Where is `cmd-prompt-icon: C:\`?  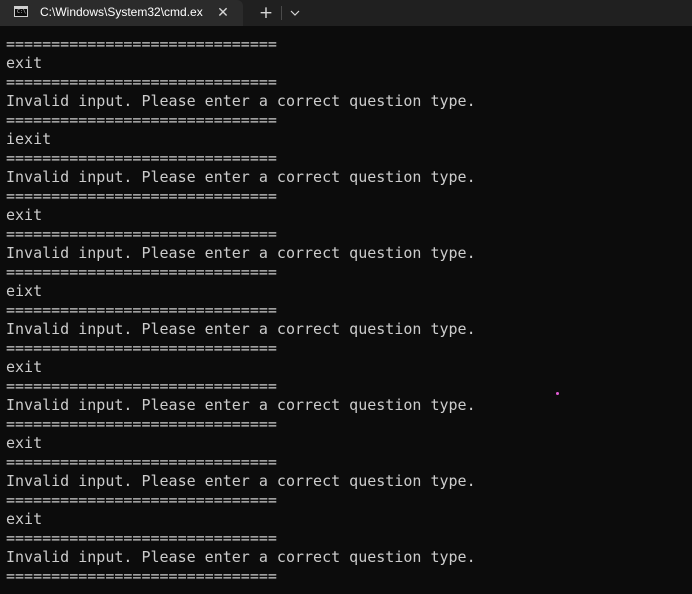 cmd-prompt-icon: C:\ is located at coordinates (21, 11).